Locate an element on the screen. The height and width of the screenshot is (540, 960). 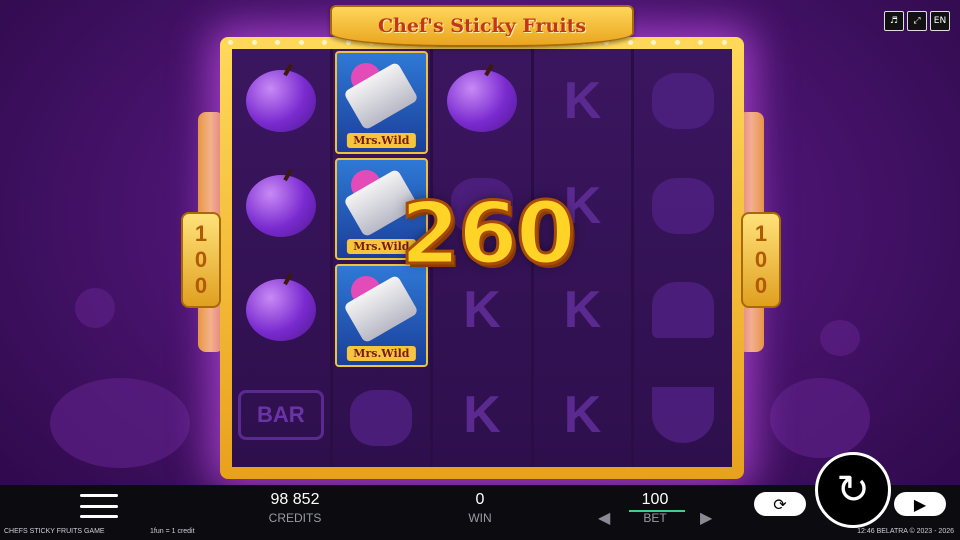
bar-icon: BAR is located at coordinates (280, 414).